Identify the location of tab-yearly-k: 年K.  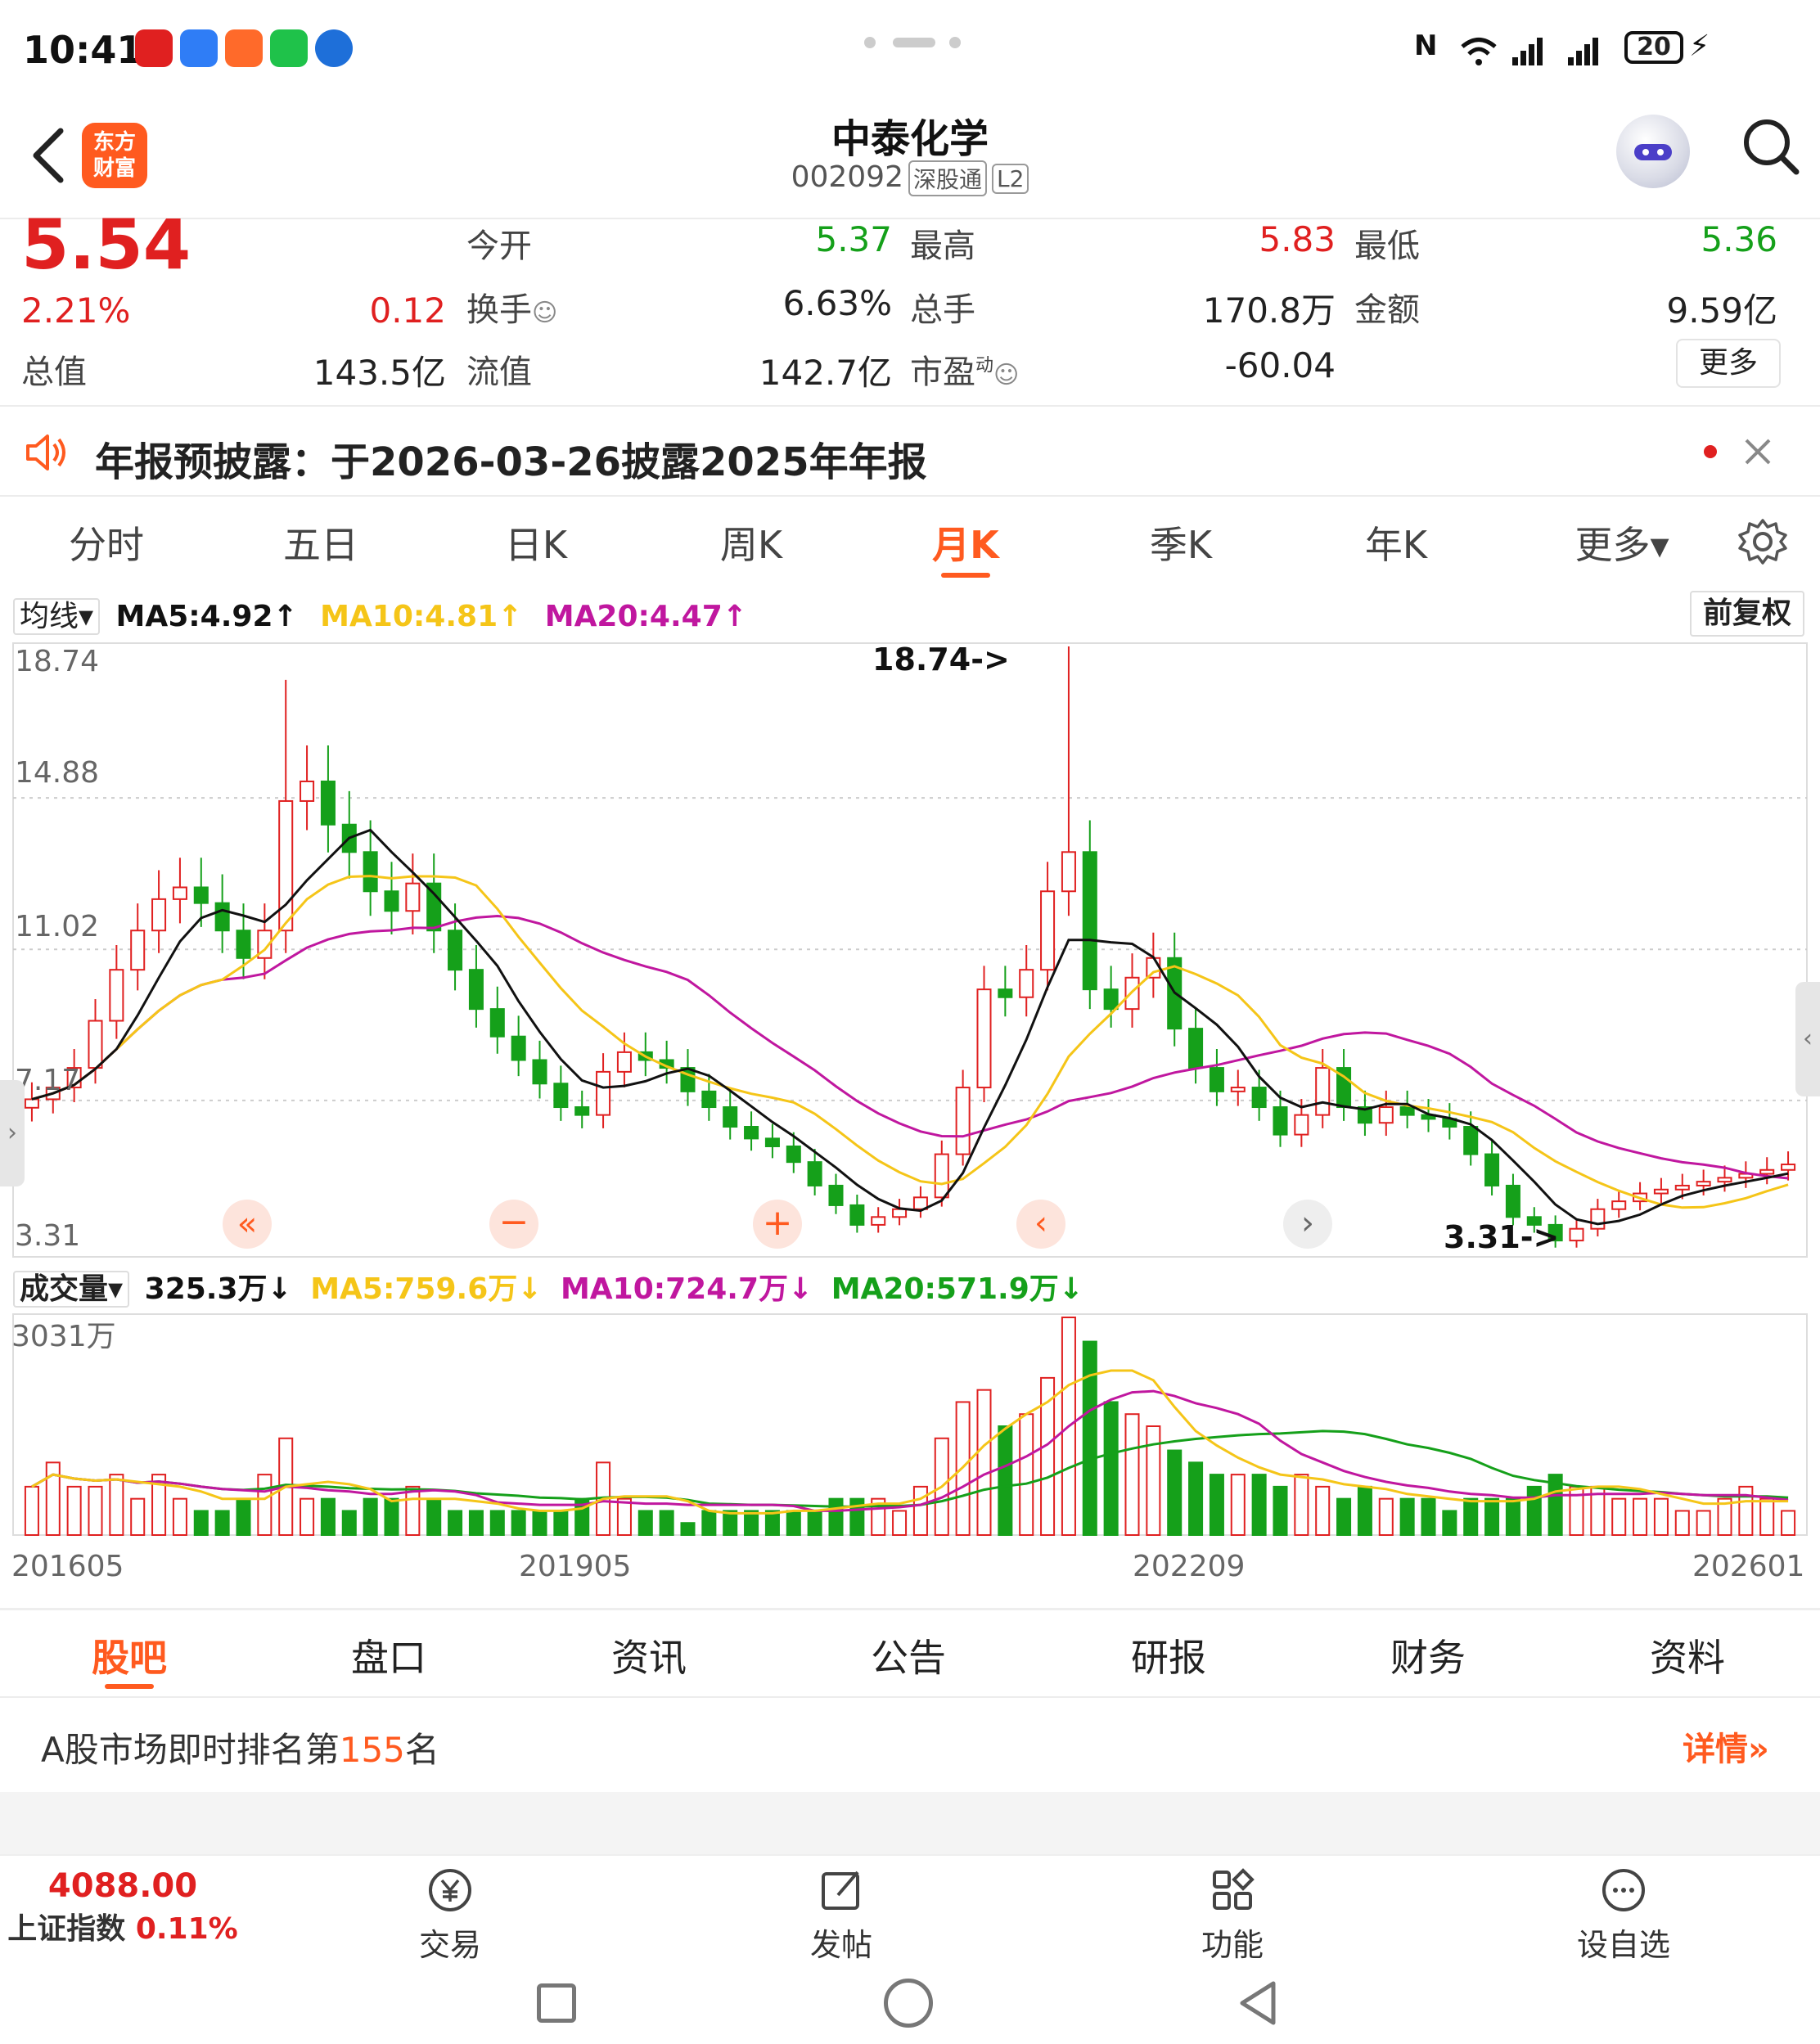
(1396, 543).